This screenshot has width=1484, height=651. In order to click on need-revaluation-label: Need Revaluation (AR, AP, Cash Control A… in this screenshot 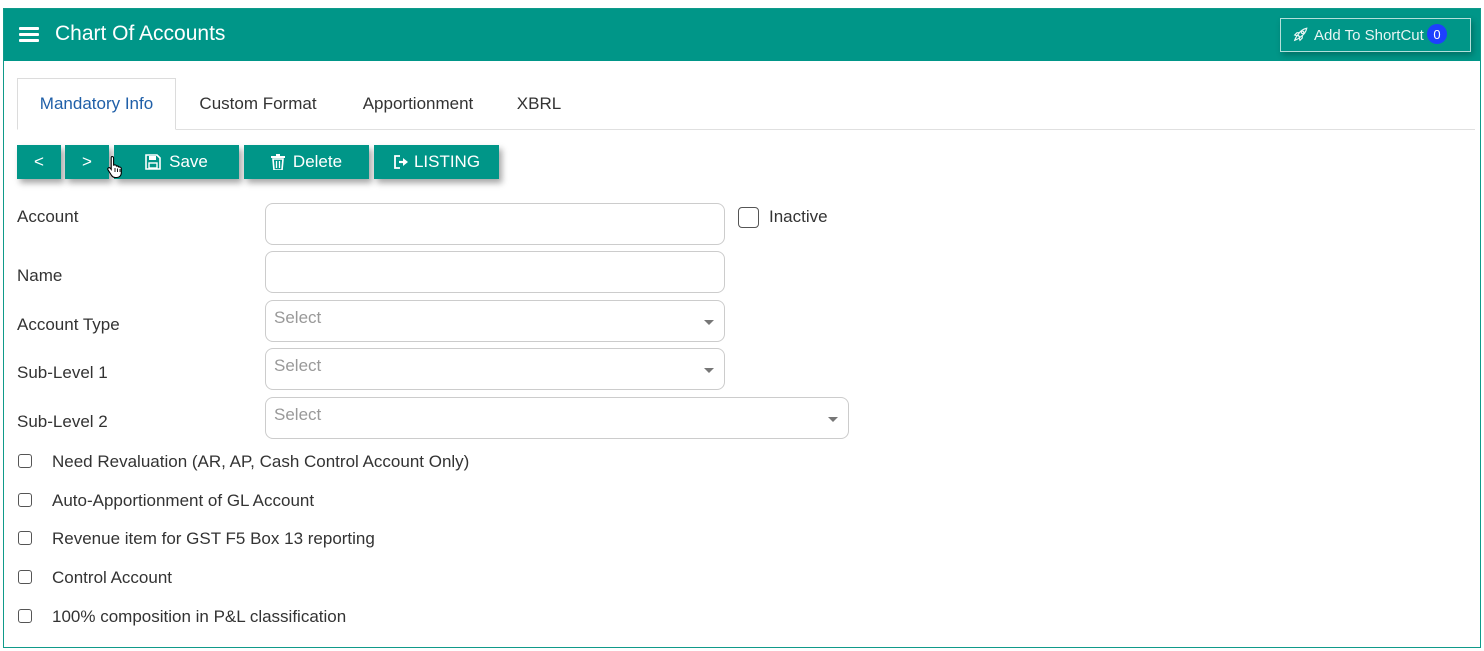, I will do `click(261, 461)`.